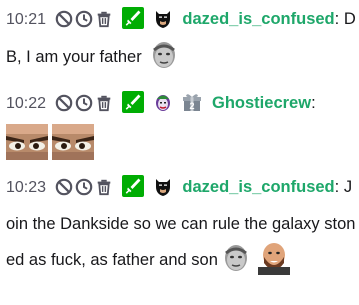 This screenshot has height=305, width=359. What do you see at coordinates (261, 103) in the screenshot?
I see `username: Ghostiecrew` at bounding box center [261, 103].